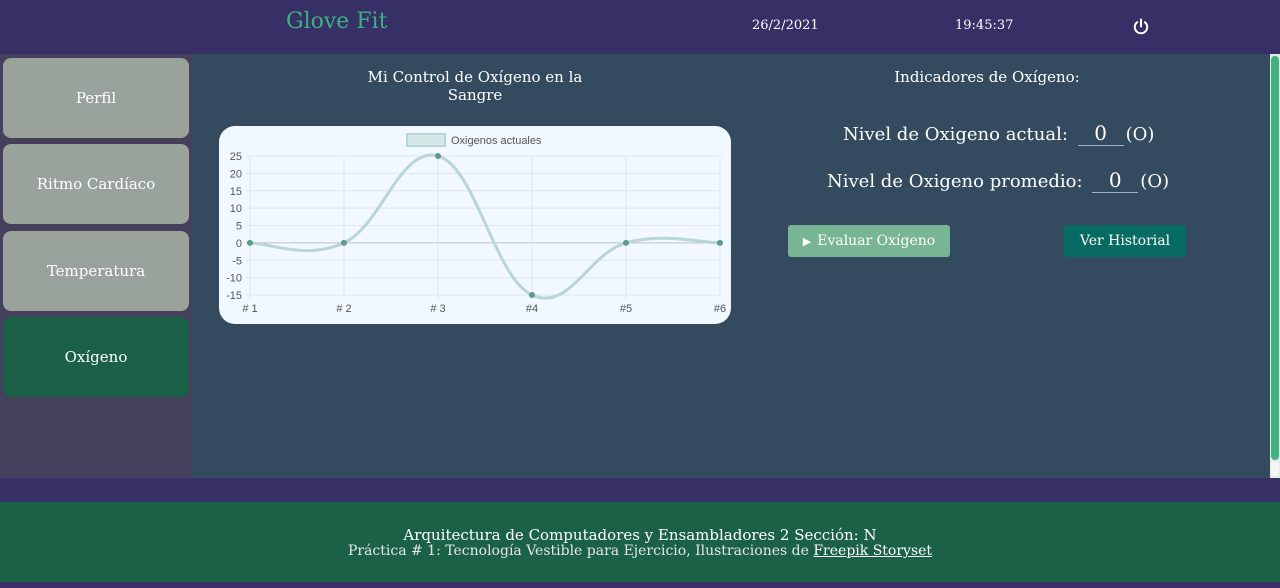 Image resolution: width=1280 pixels, height=588 pixels. I want to click on y-tick-label: 0, so click(239, 244).